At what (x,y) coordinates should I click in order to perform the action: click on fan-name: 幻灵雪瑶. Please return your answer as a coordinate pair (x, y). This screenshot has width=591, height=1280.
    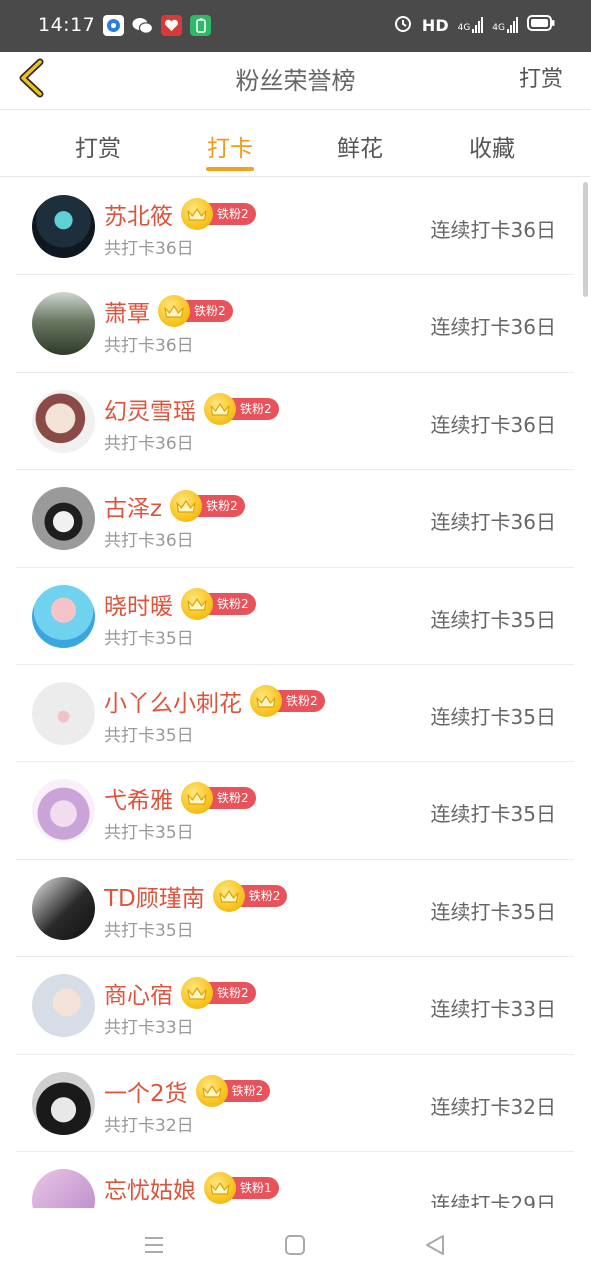
    Looking at the image, I should click on (150, 409).